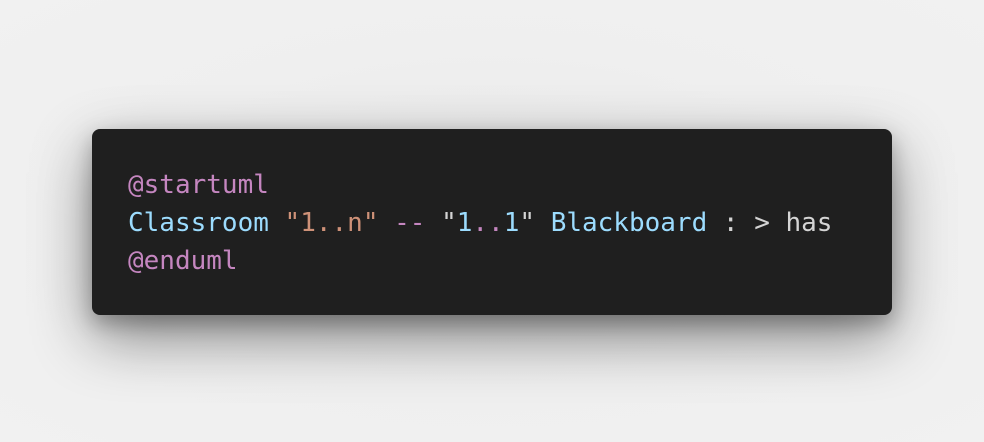 The width and height of the screenshot is (984, 442). Describe the element at coordinates (629, 223) in the screenshot. I see `class-name-blackboard: Blackboard` at that location.